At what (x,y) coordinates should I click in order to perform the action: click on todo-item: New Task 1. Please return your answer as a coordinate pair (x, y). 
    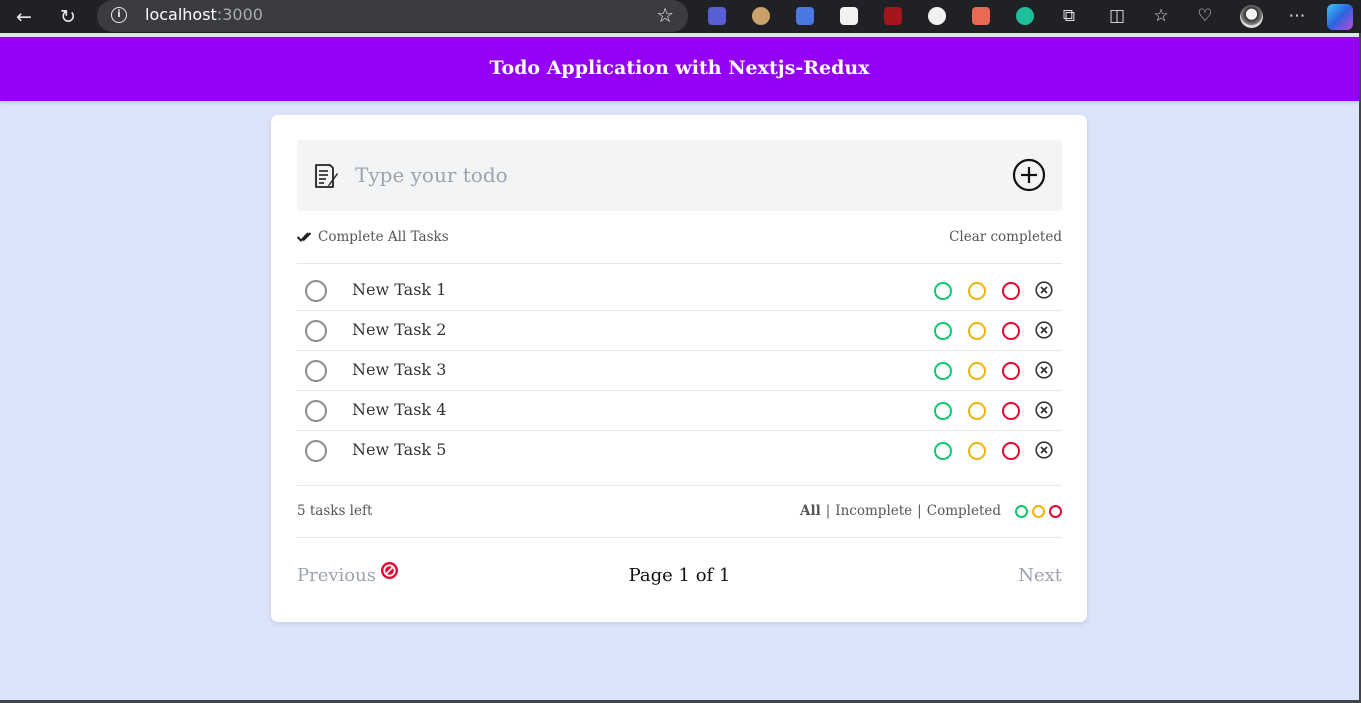
    Looking at the image, I should click on (679, 291).